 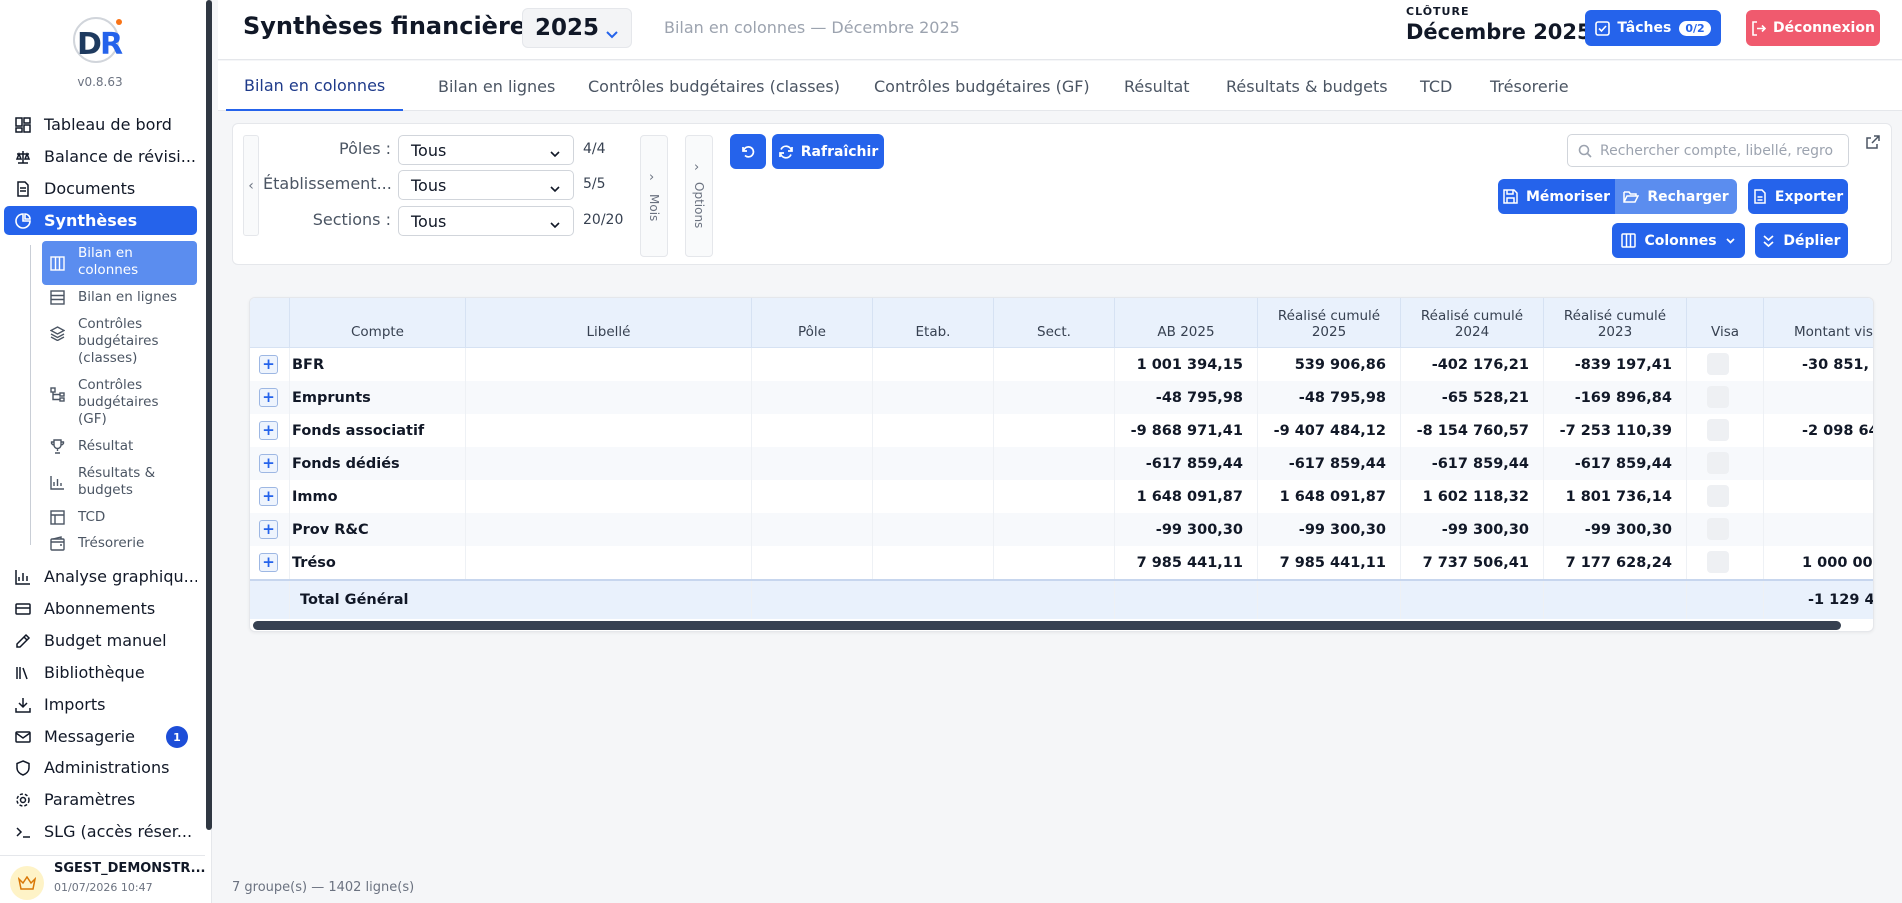 What do you see at coordinates (119, 543) in the screenshot?
I see `subnav-tresorerie: Trésorerie` at bounding box center [119, 543].